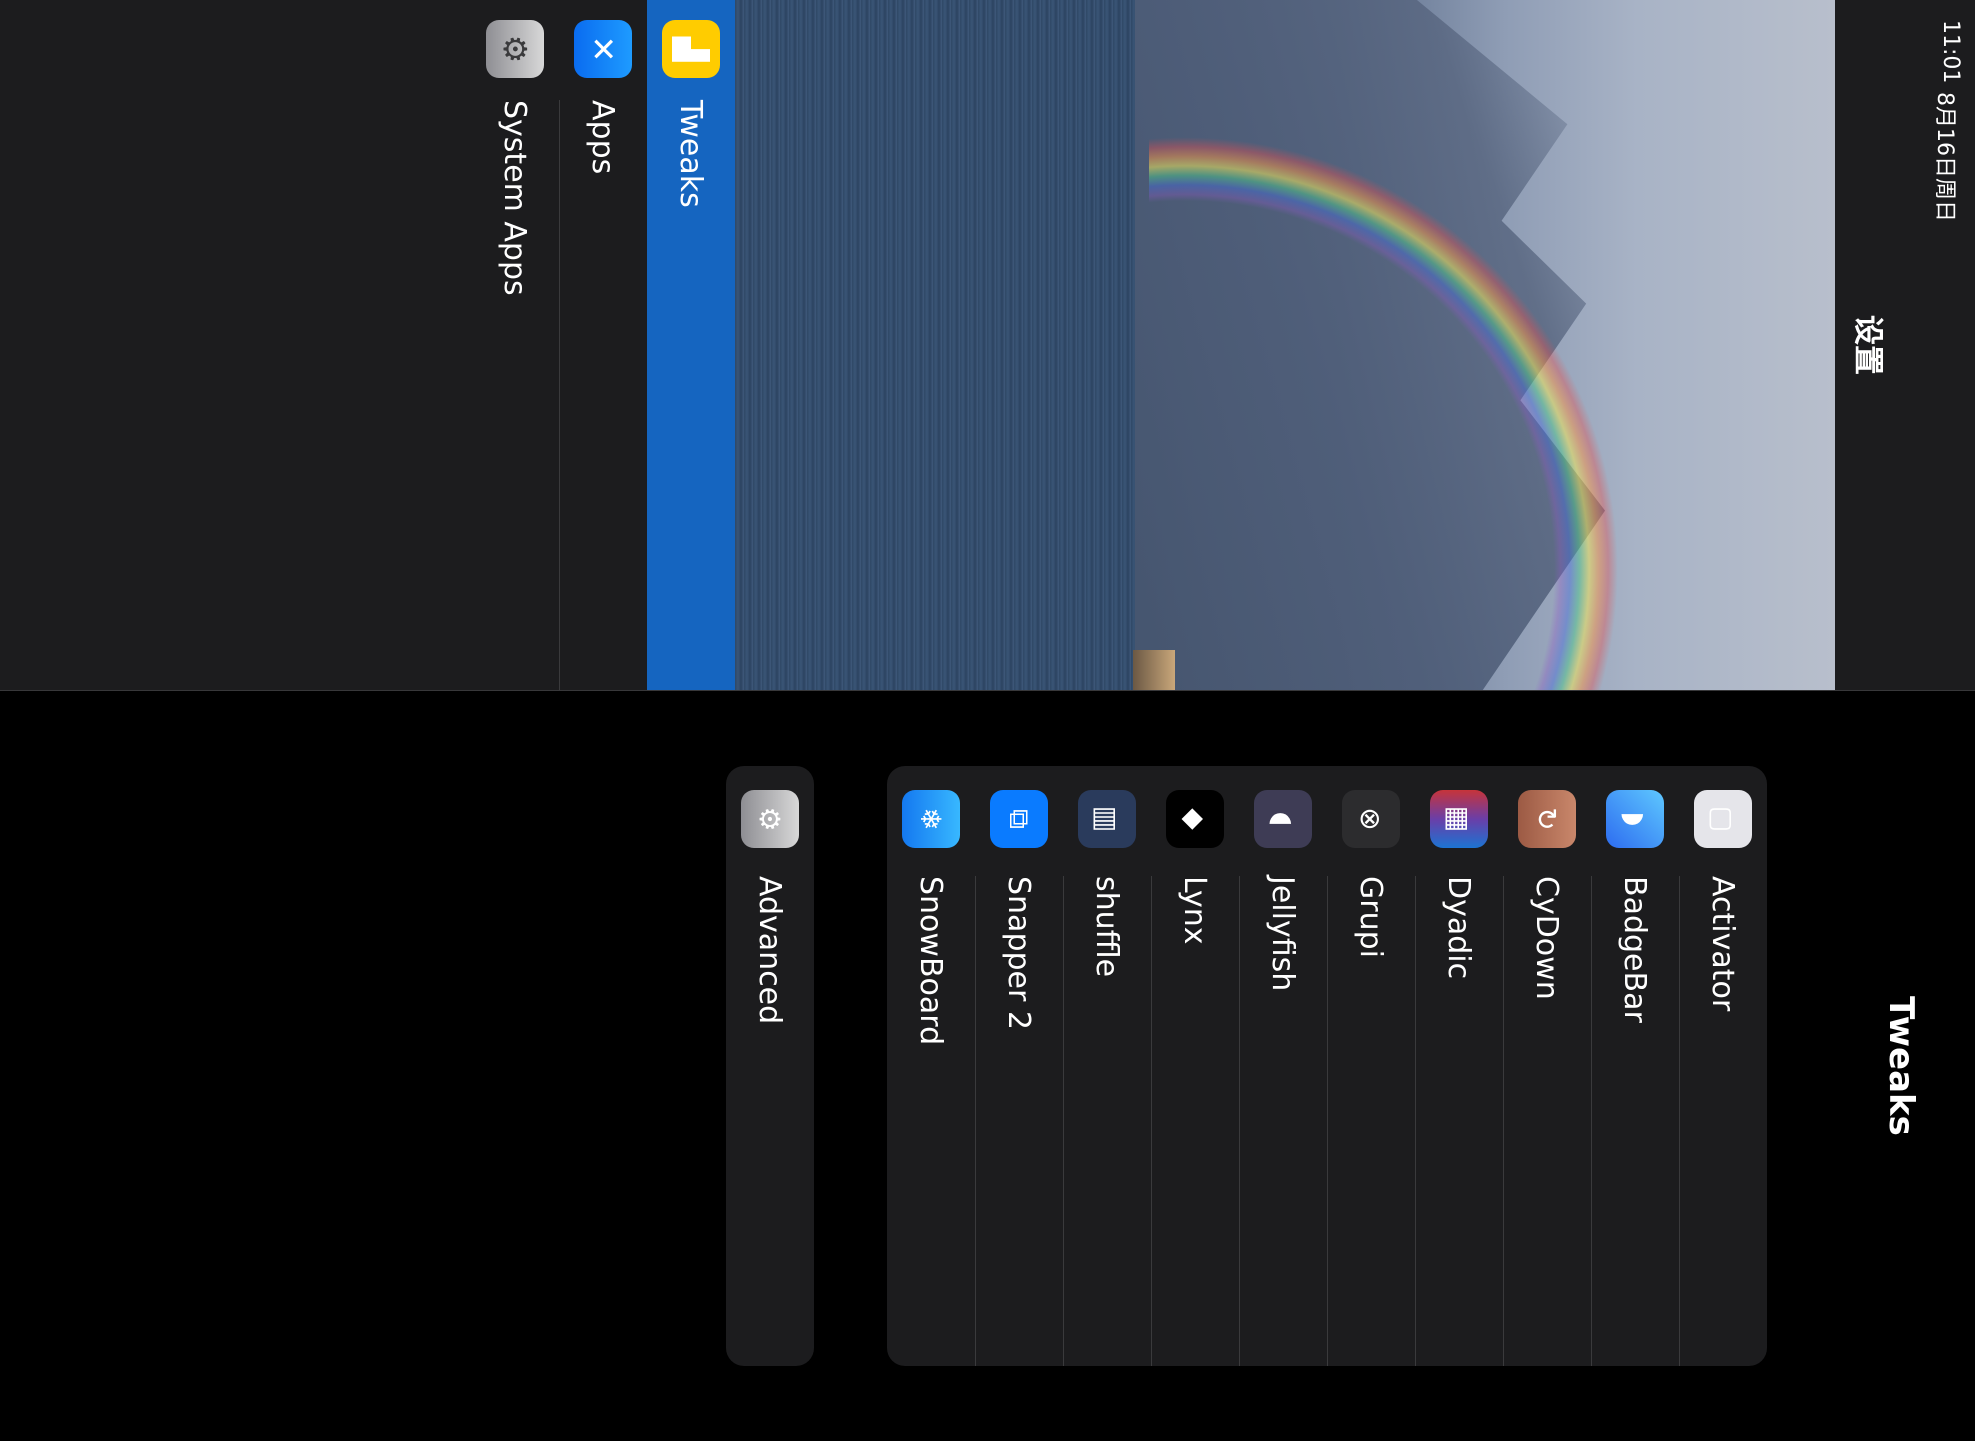 The image size is (1975, 1441). Describe the element at coordinates (1283, 934) in the screenshot. I see `tweak-label: Jellyfish` at that location.